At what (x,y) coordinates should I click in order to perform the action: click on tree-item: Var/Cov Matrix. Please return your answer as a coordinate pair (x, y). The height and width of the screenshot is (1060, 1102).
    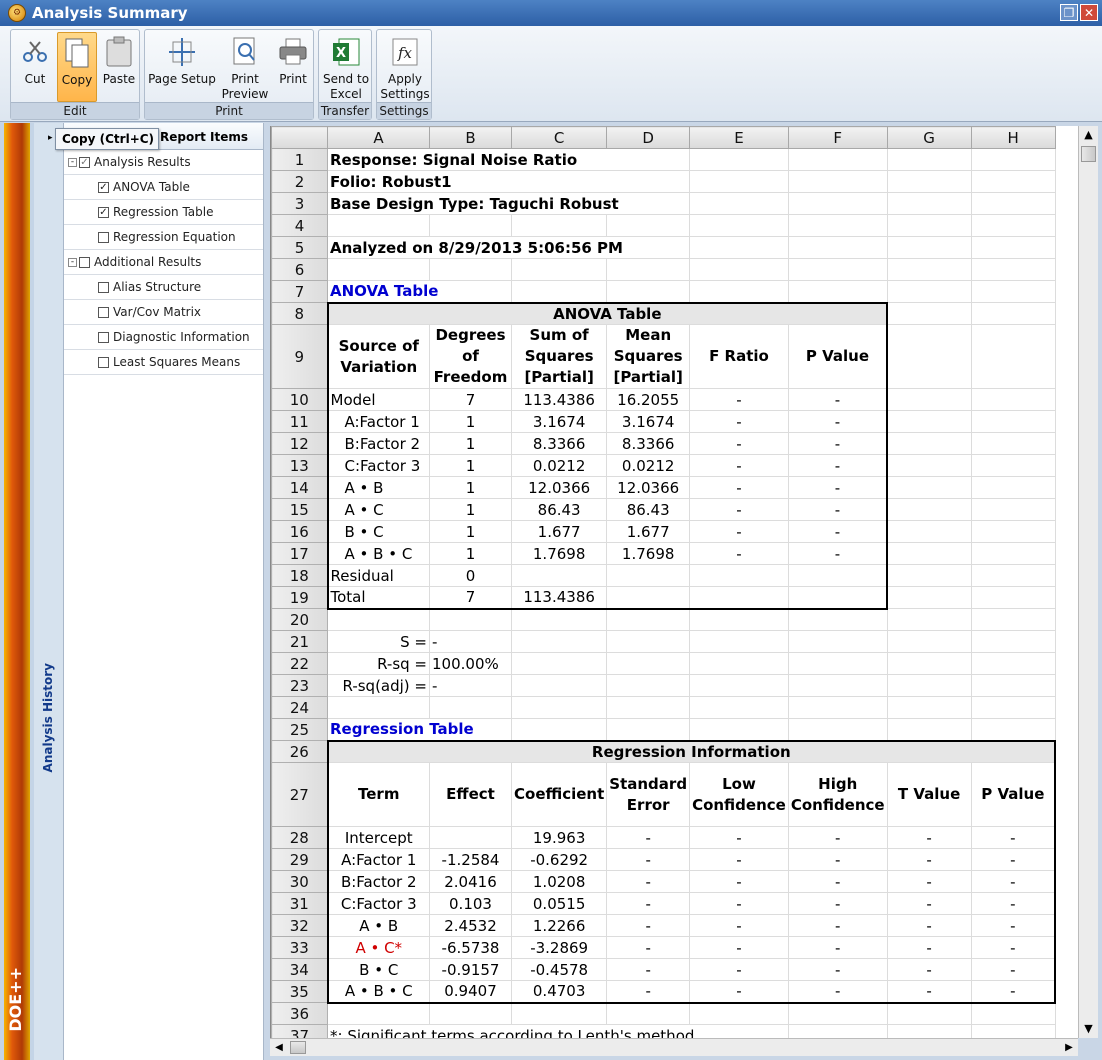
    Looking at the image, I should click on (163, 312).